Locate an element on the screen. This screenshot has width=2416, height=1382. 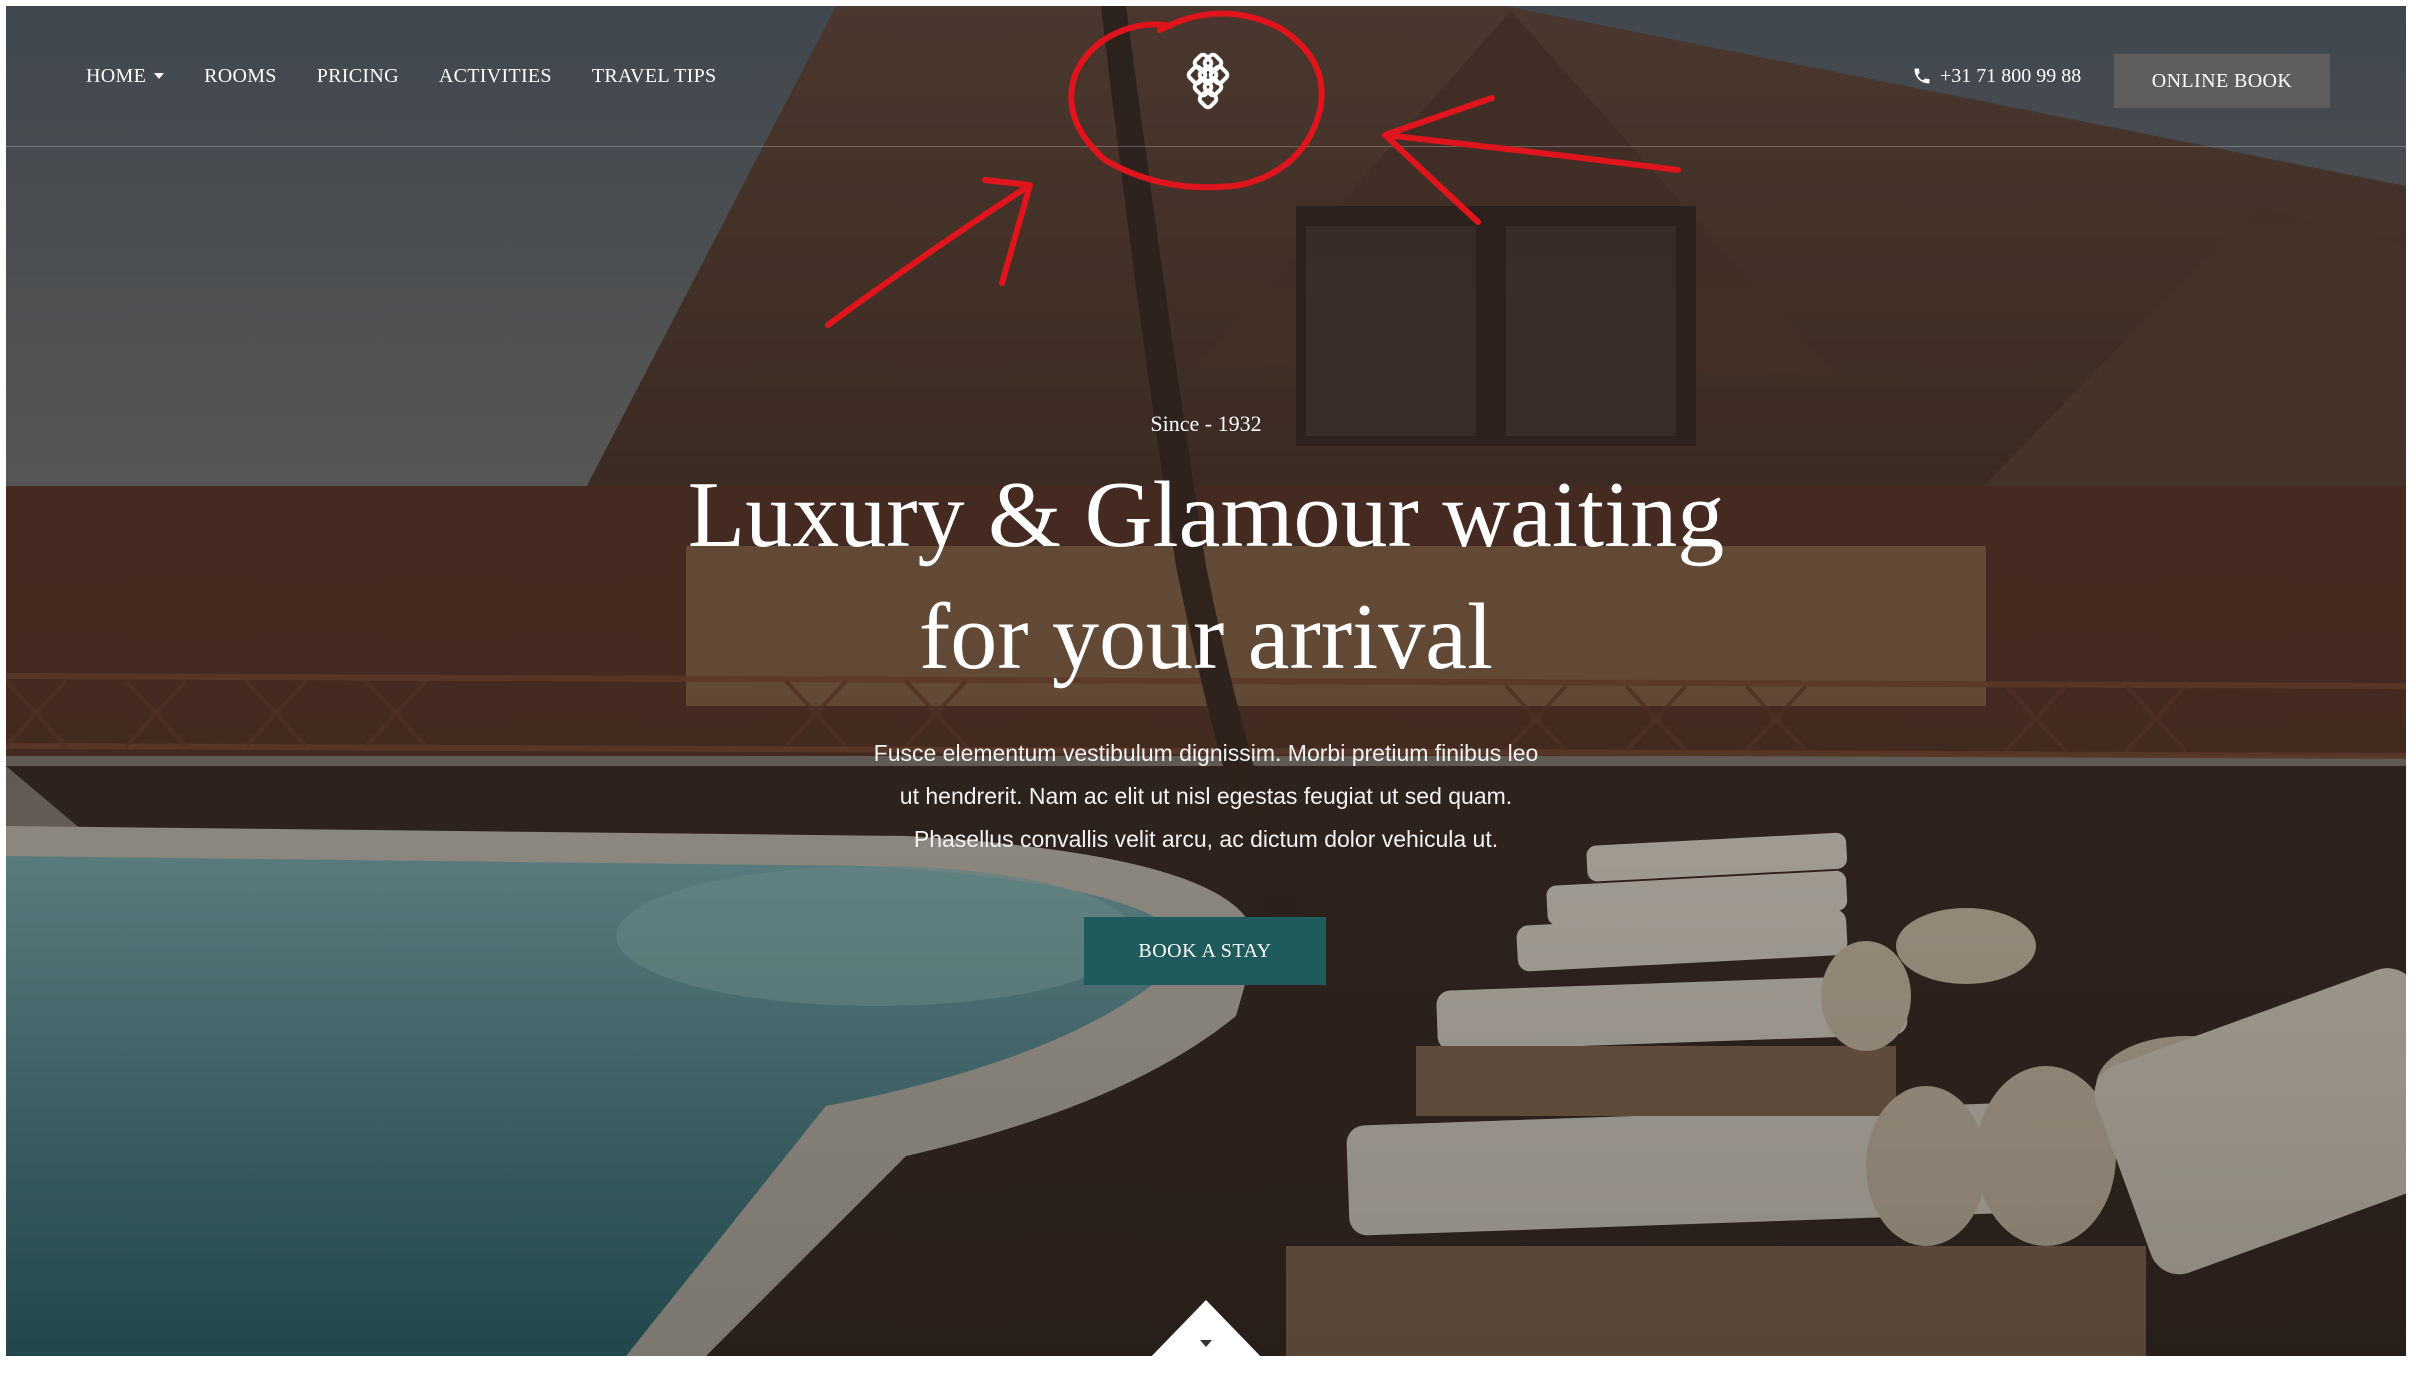
nav-item-travel-tips-label: TRAVEL TIPS is located at coordinates (654, 75).